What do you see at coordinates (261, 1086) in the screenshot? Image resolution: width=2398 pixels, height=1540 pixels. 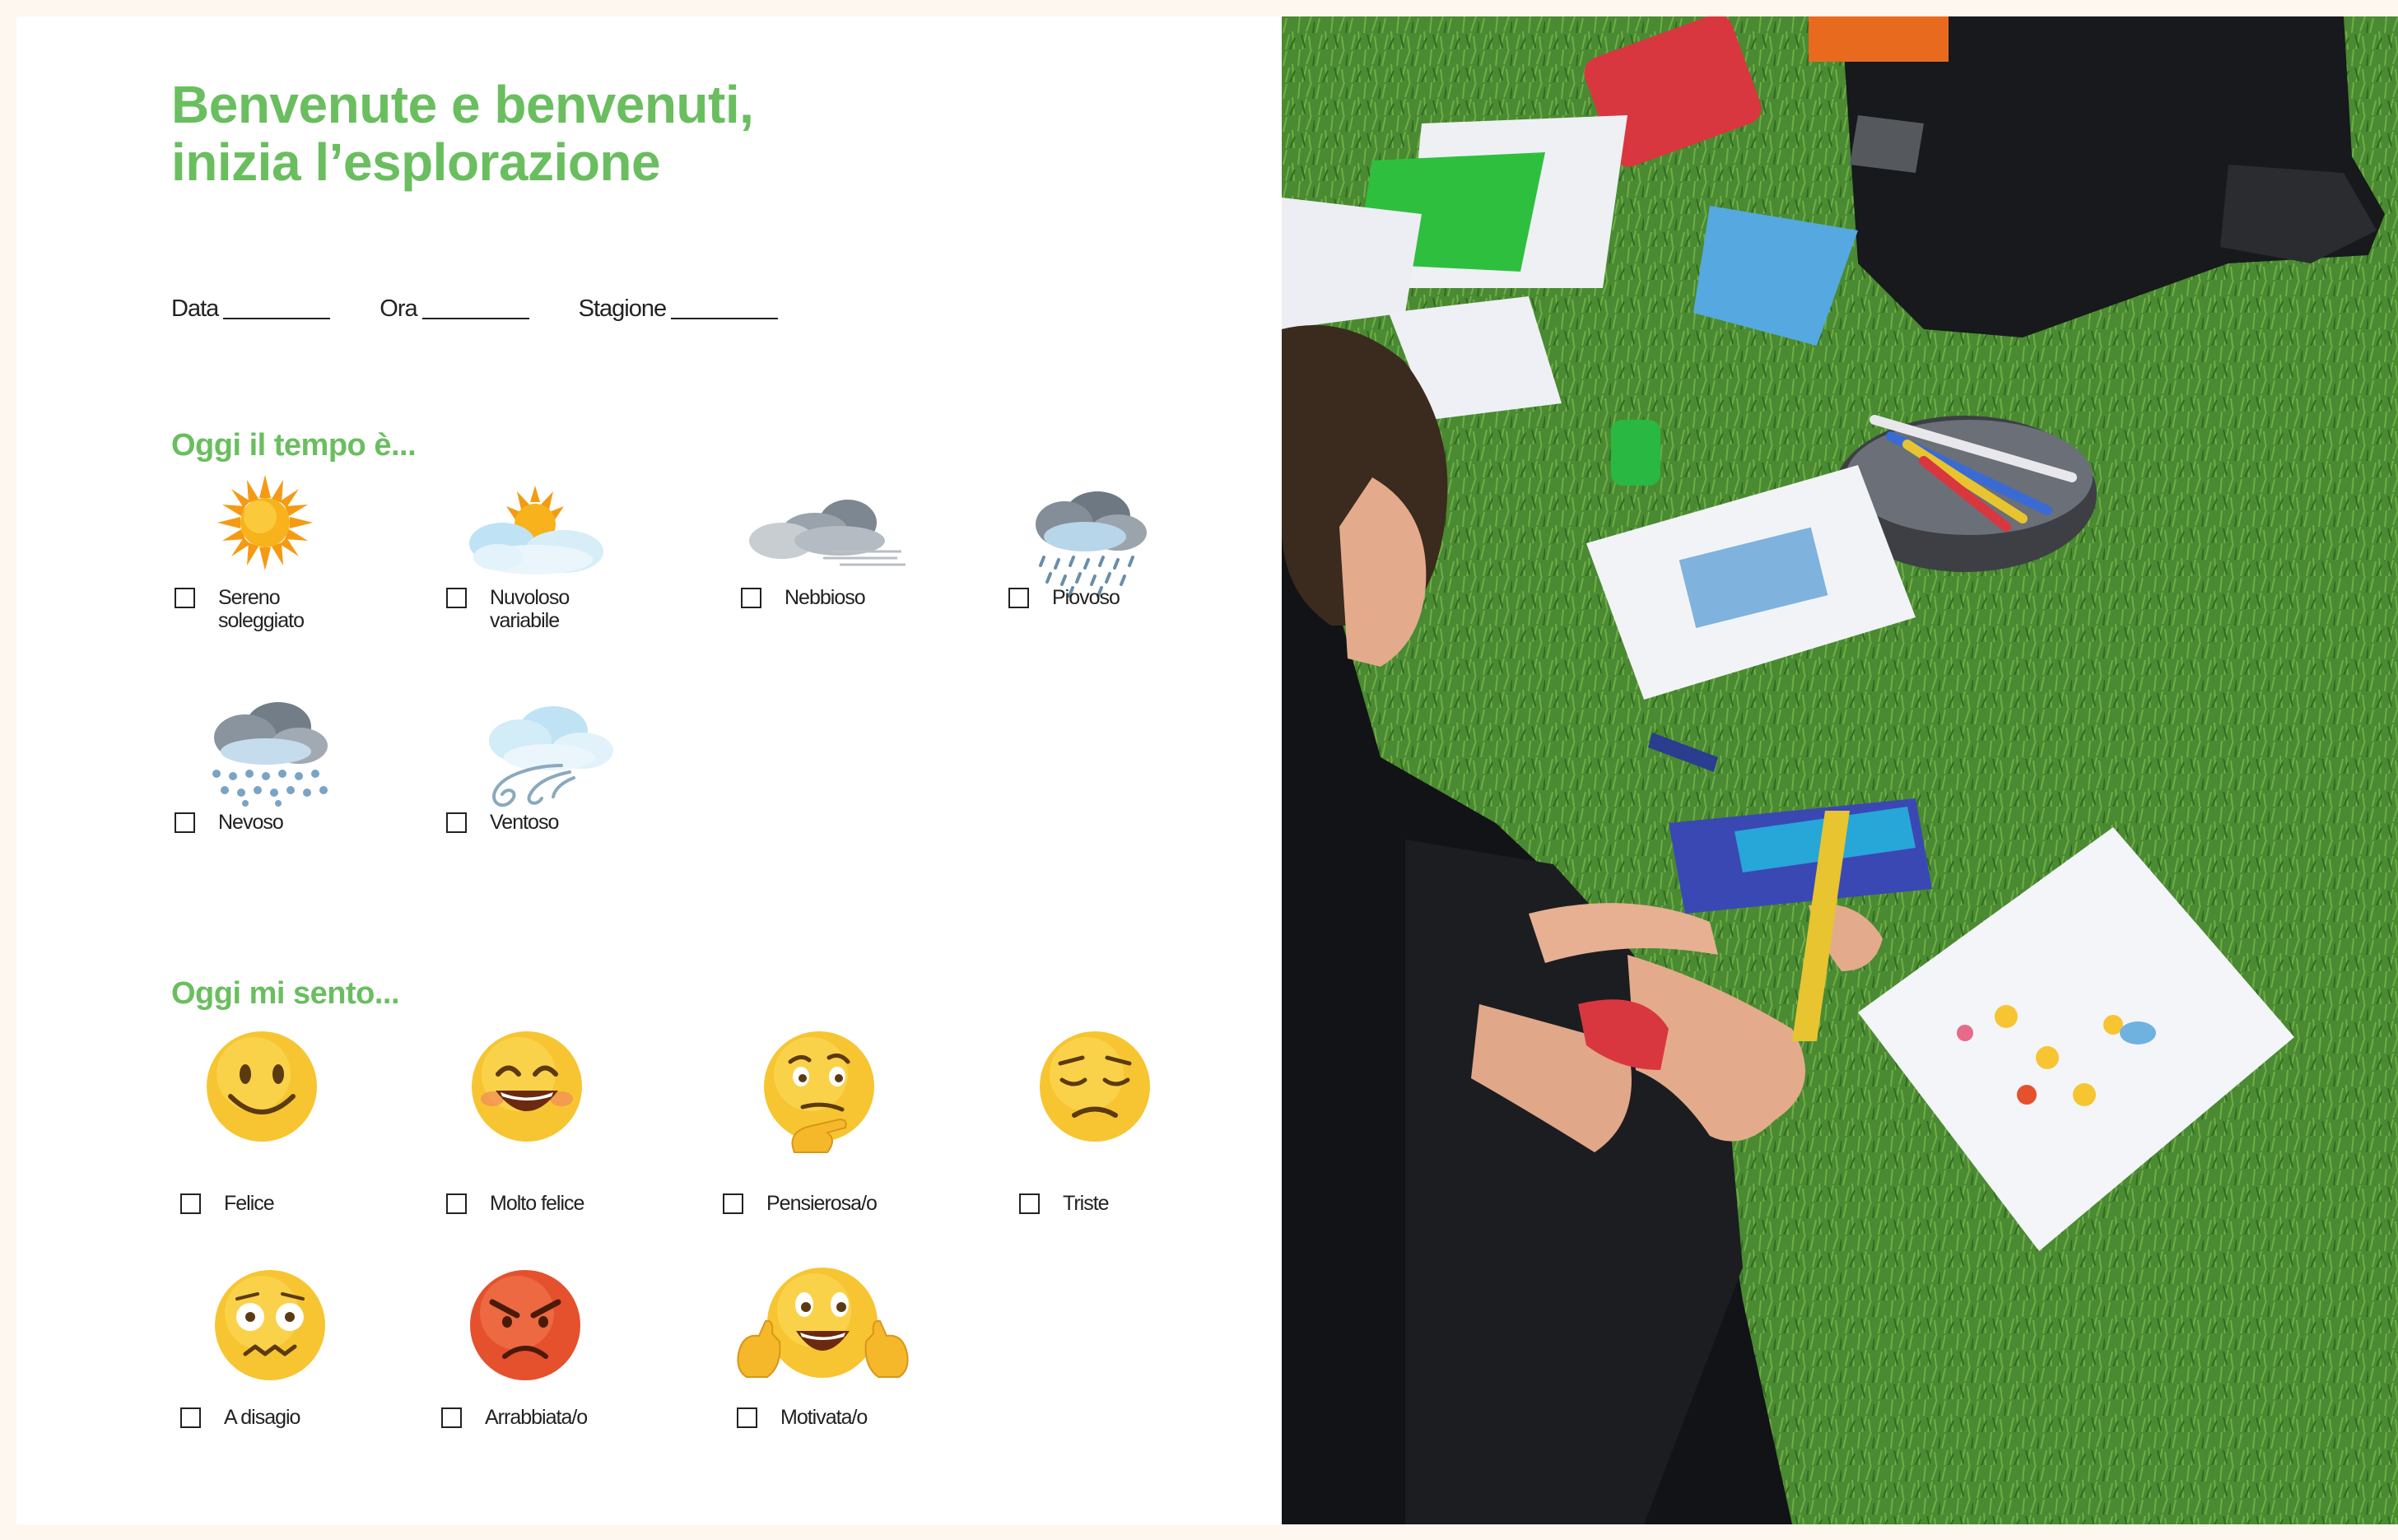 I see `smiling-face-icon` at bounding box center [261, 1086].